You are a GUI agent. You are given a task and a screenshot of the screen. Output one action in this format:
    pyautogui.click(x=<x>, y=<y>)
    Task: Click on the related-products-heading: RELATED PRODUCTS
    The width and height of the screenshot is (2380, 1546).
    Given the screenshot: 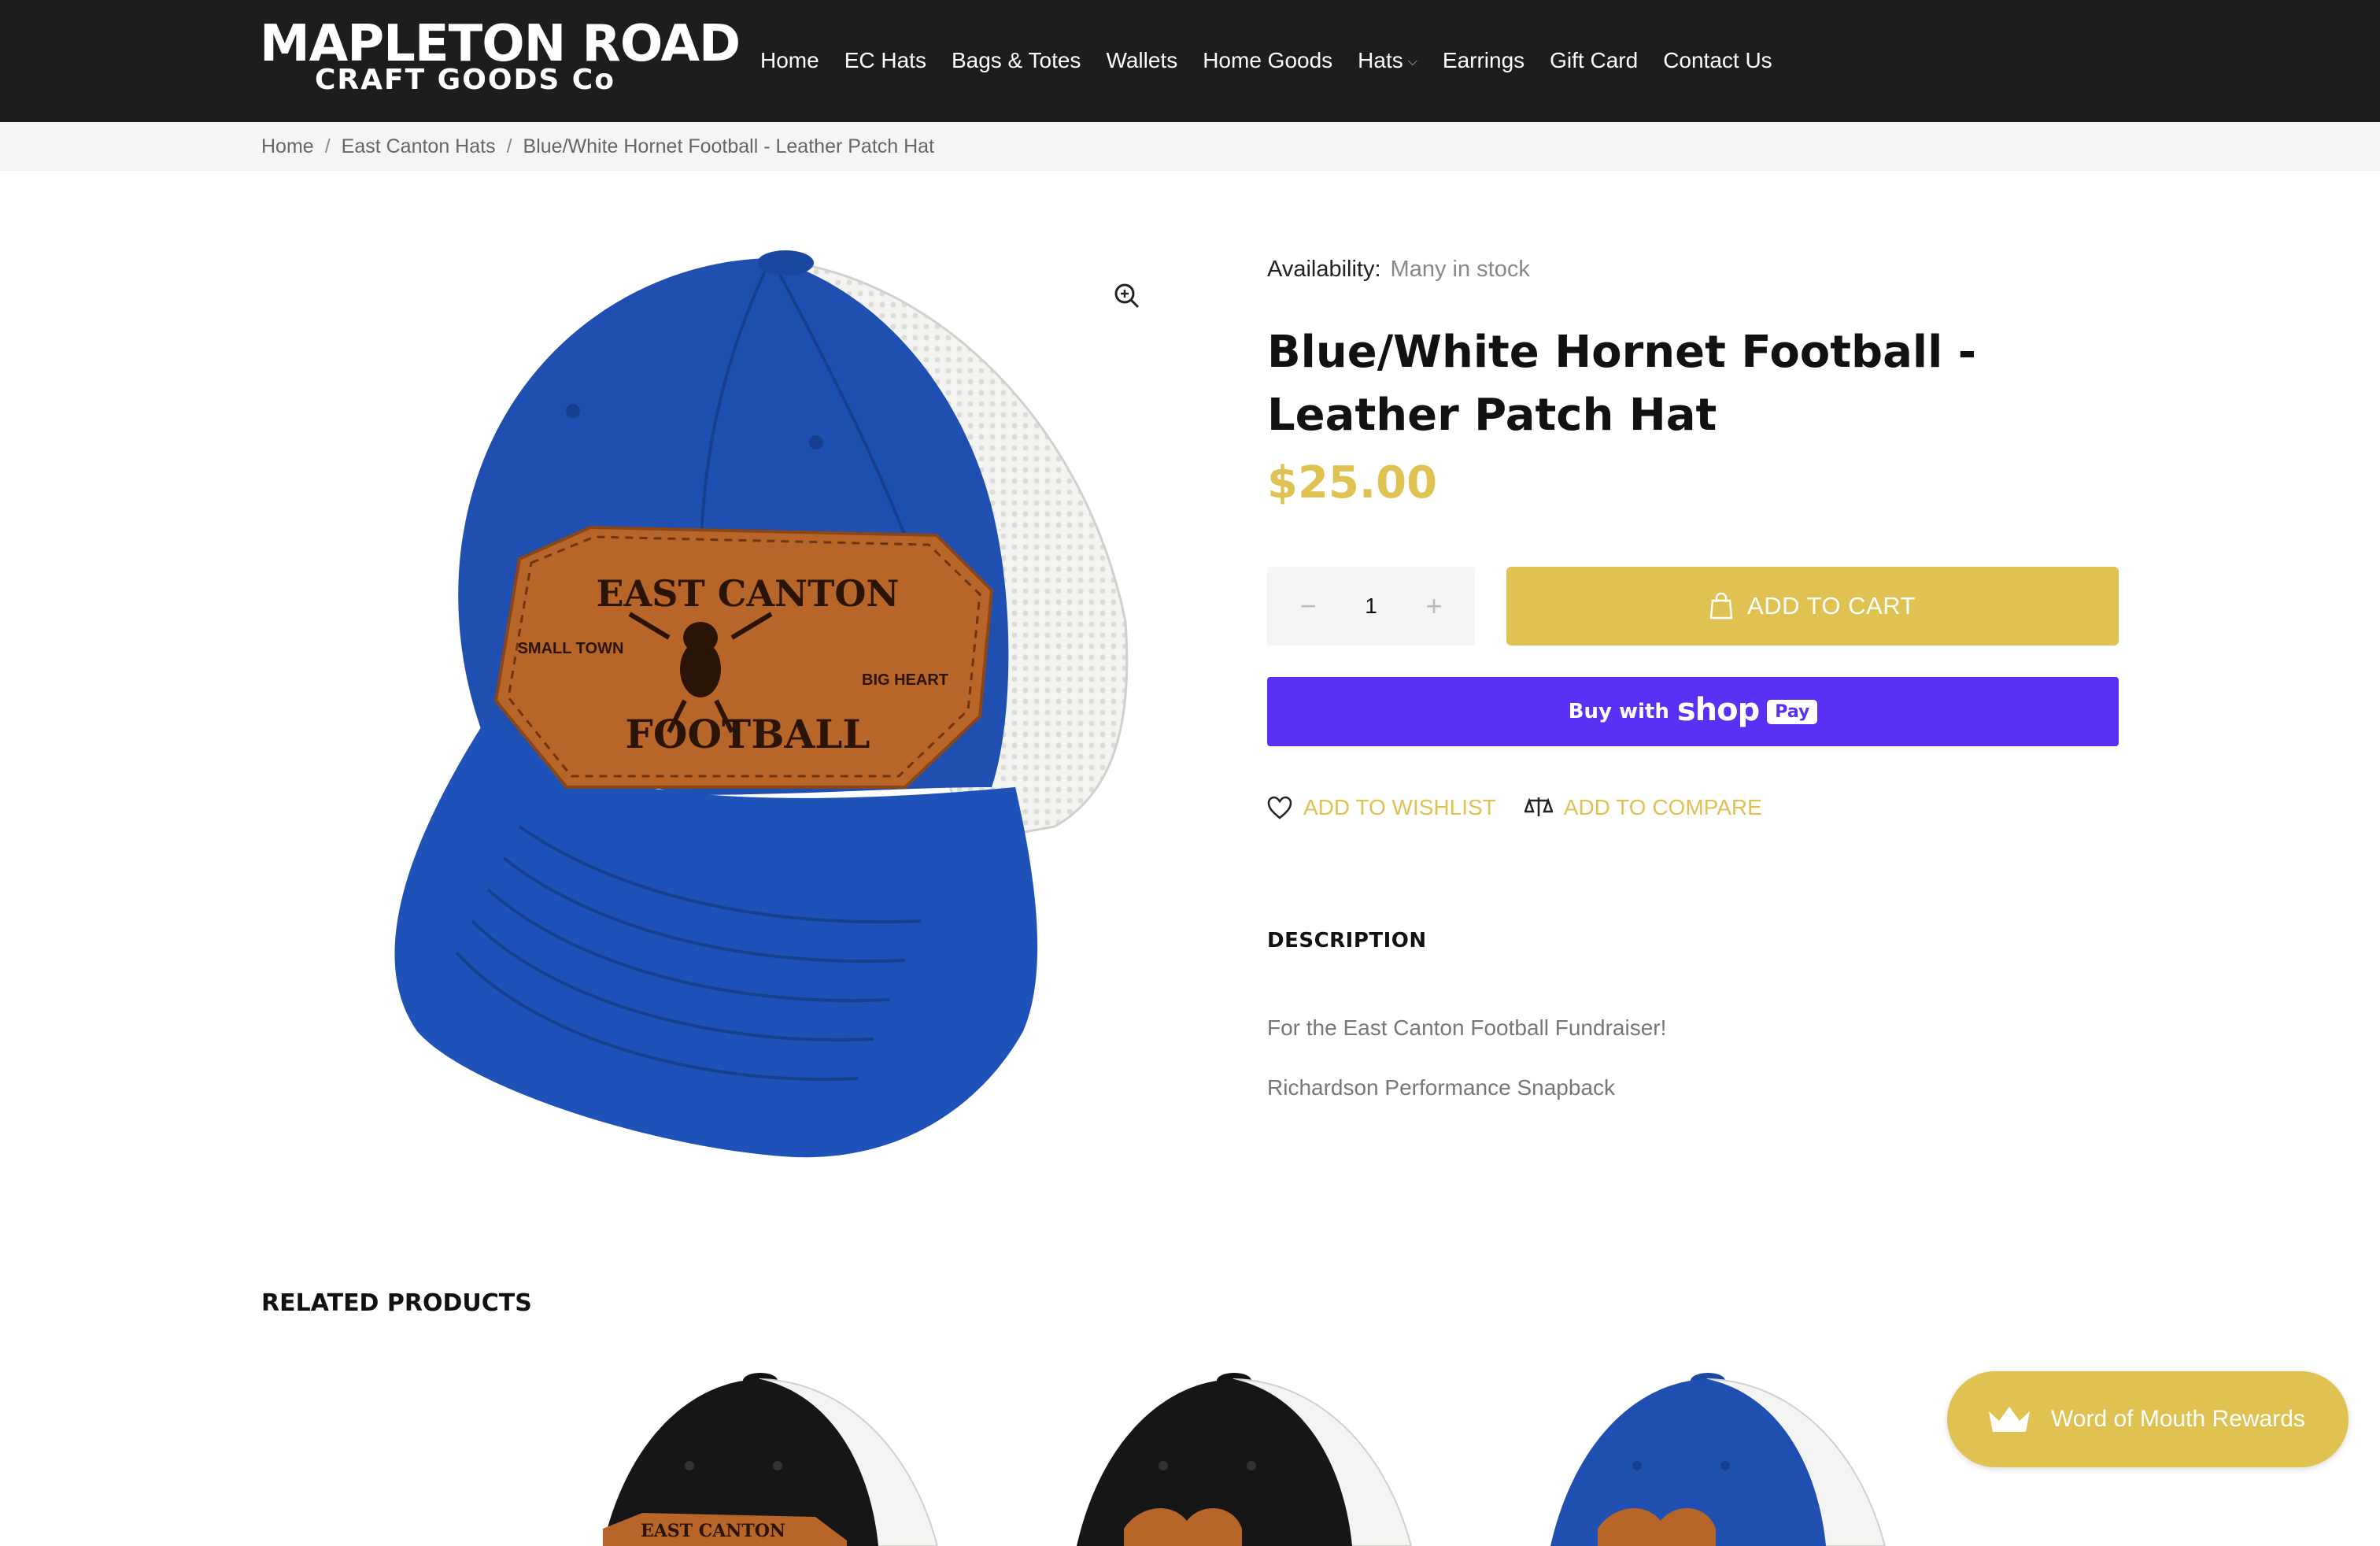 What is the action you would take?
    pyautogui.click(x=396, y=1303)
    